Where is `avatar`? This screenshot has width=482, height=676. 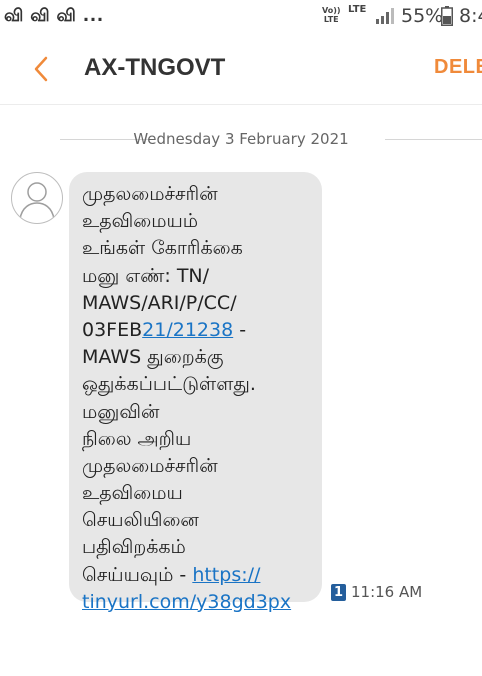 avatar is located at coordinates (37, 198).